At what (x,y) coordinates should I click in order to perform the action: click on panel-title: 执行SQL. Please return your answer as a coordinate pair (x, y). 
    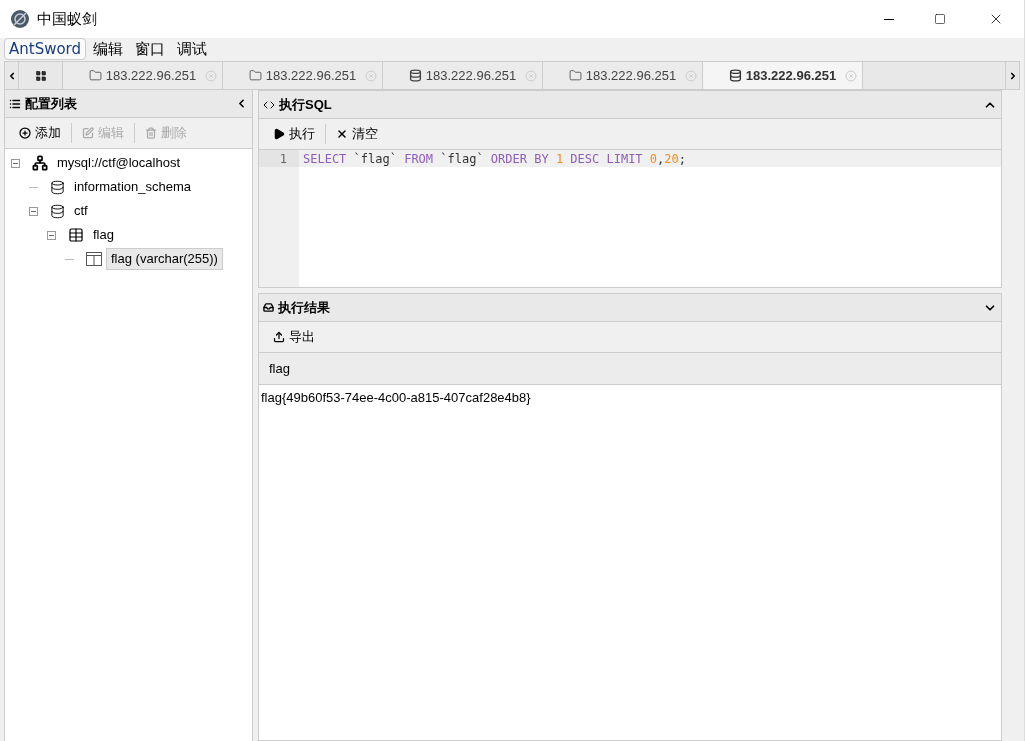
    Looking at the image, I should click on (305, 104).